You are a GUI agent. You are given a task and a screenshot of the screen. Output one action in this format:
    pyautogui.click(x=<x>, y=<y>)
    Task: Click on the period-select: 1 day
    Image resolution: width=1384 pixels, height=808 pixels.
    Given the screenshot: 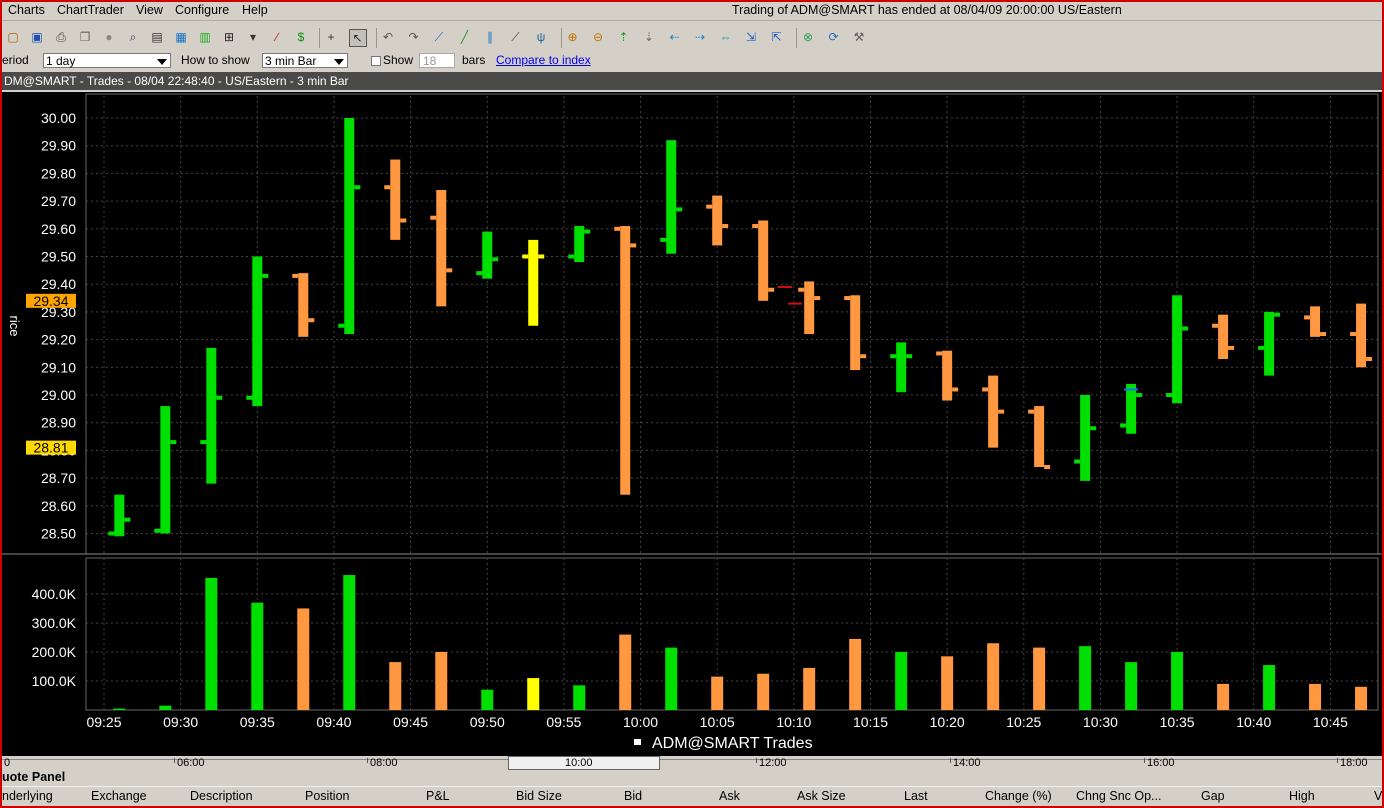 What is the action you would take?
    pyautogui.click(x=107, y=60)
    